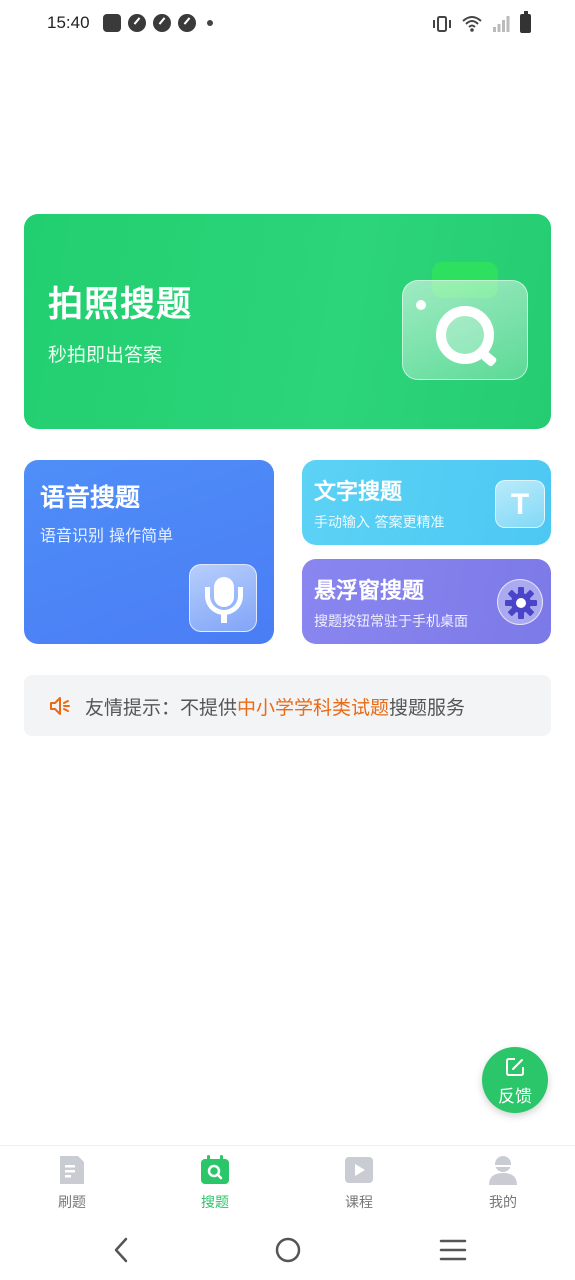  I want to click on speaker-icon, so click(60, 706).